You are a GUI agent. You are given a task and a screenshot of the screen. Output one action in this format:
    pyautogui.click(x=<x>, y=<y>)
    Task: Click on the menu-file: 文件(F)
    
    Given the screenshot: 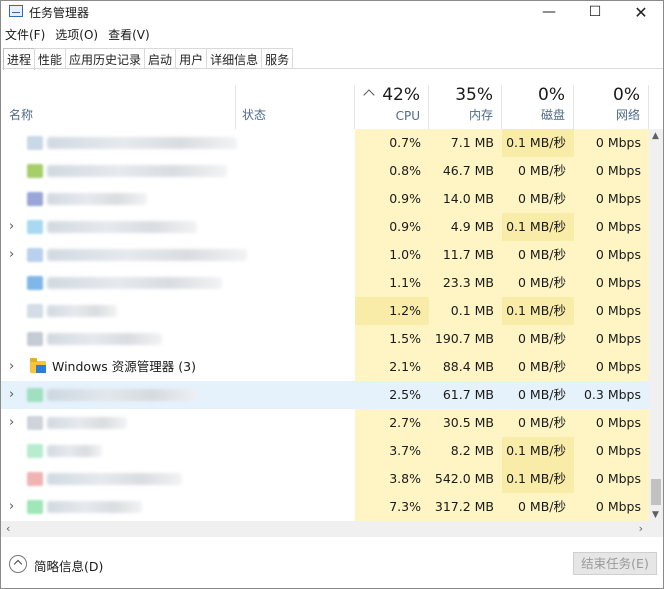 What is the action you would take?
    pyautogui.click(x=26, y=35)
    